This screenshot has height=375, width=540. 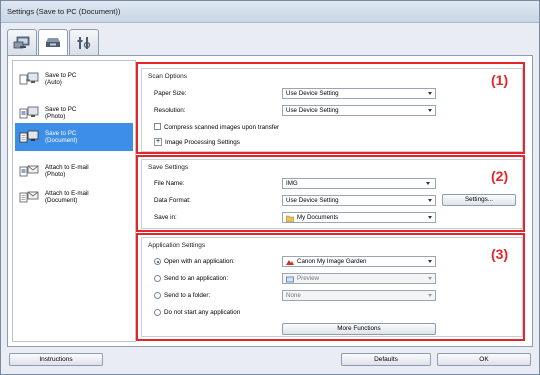 What do you see at coordinates (29, 137) in the screenshot?
I see `save-document-to-pc-icon` at bounding box center [29, 137].